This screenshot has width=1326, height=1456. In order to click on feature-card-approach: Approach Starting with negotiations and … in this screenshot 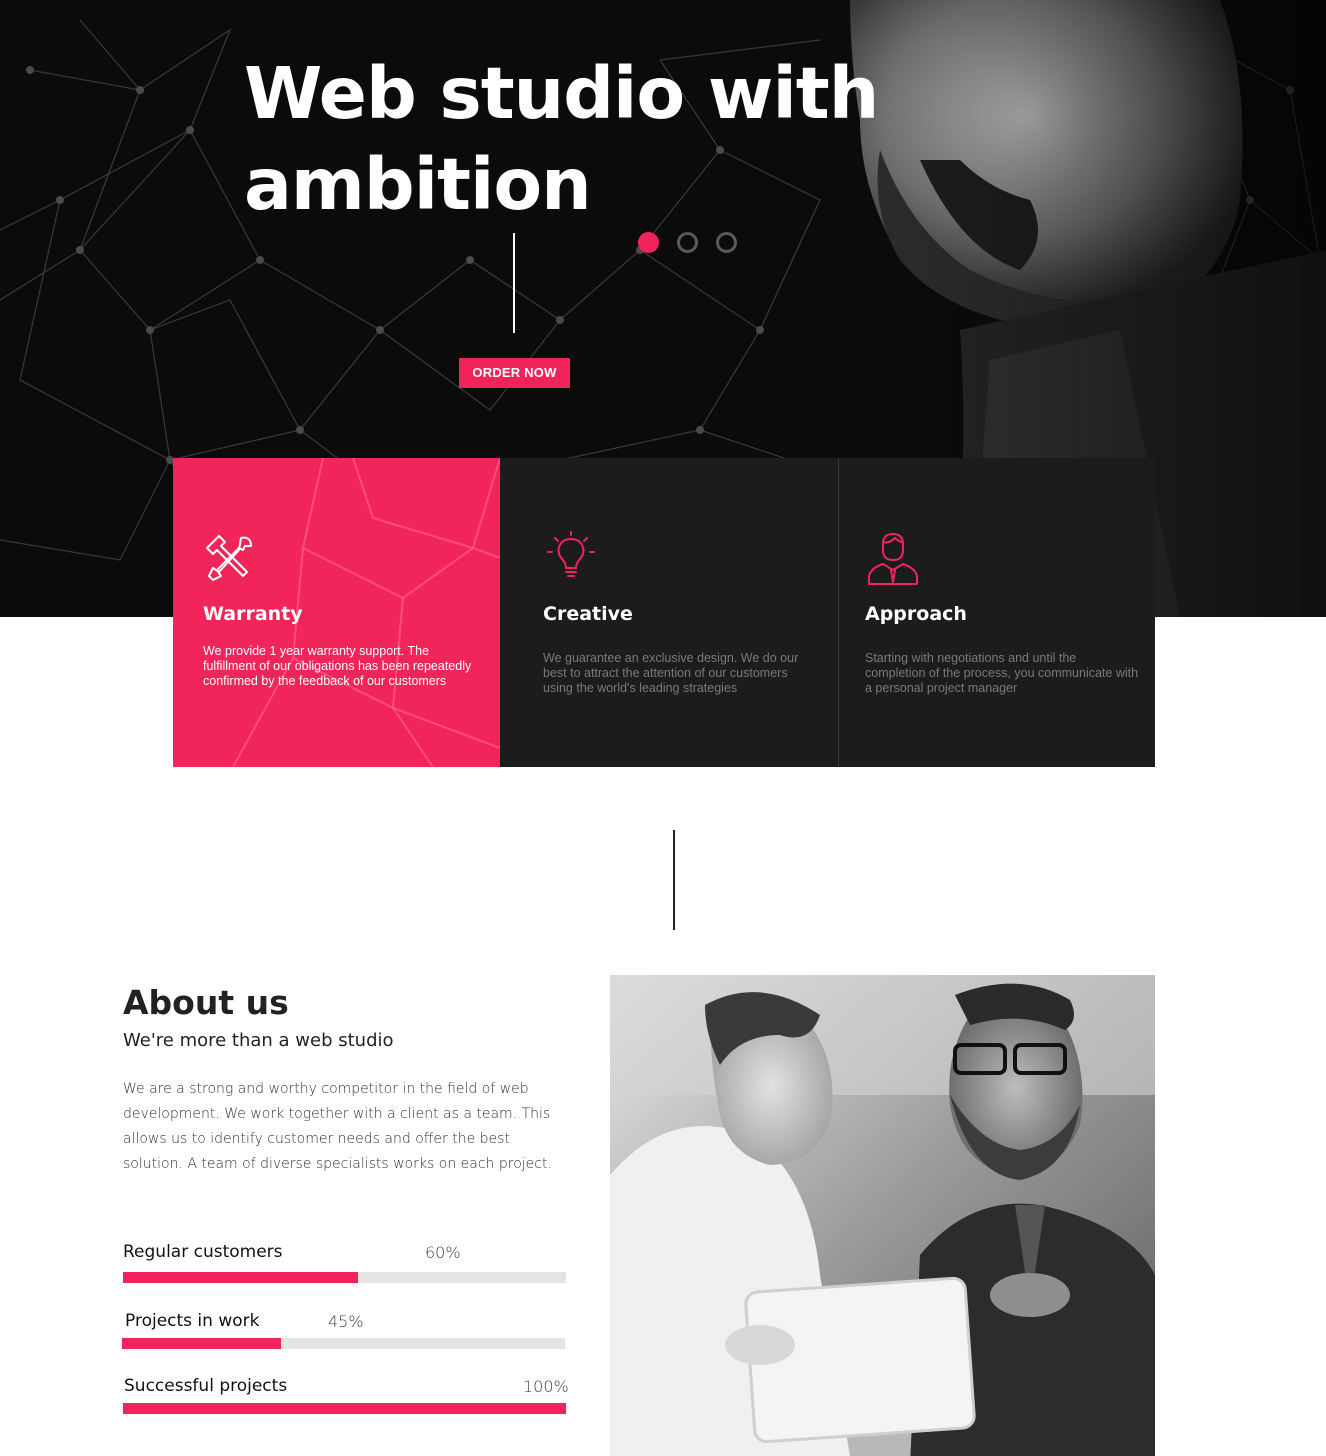, I will do `click(997, 612)`.